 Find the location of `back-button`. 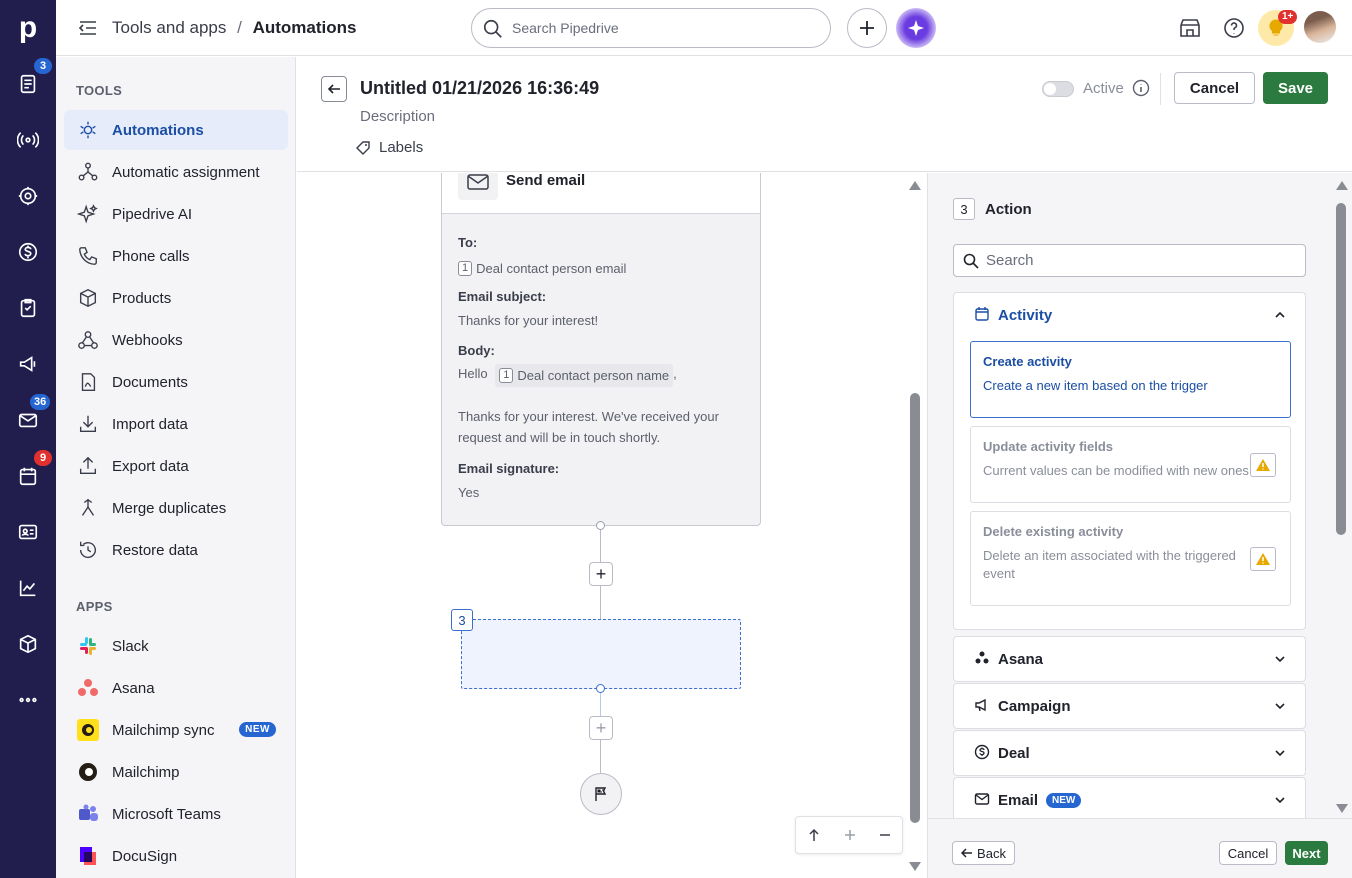

back-button is located at coordinates (334, 89).